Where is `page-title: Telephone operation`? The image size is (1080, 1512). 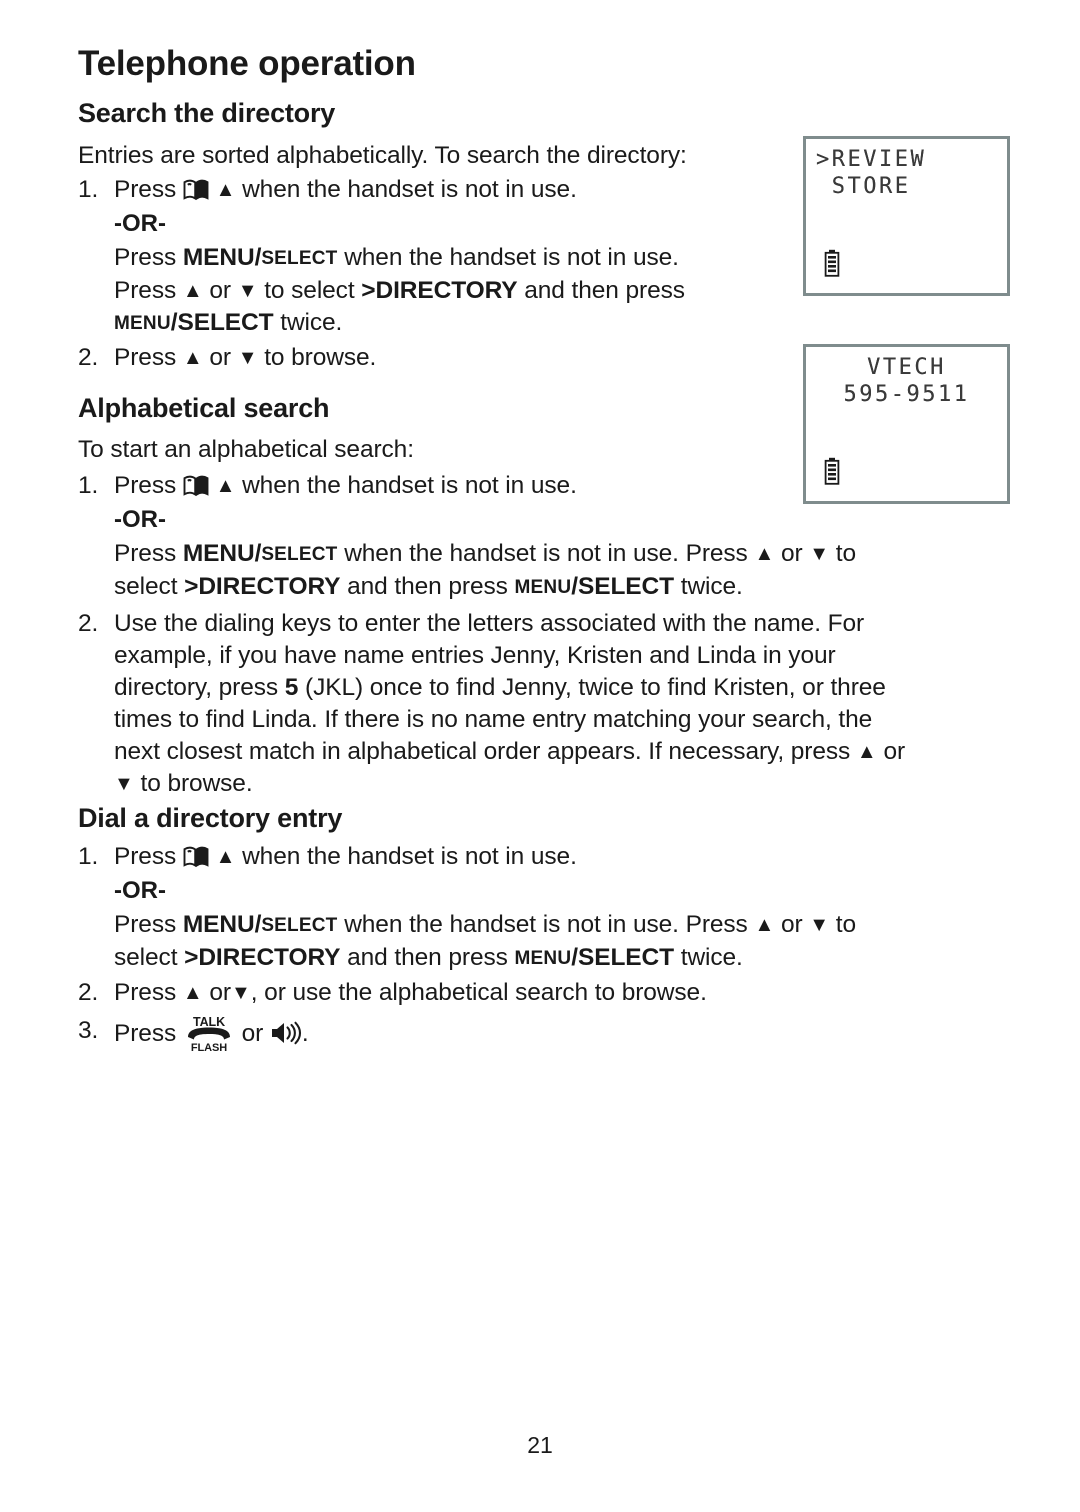
page-title: Telephone operation is located at coordinates (247, 63).